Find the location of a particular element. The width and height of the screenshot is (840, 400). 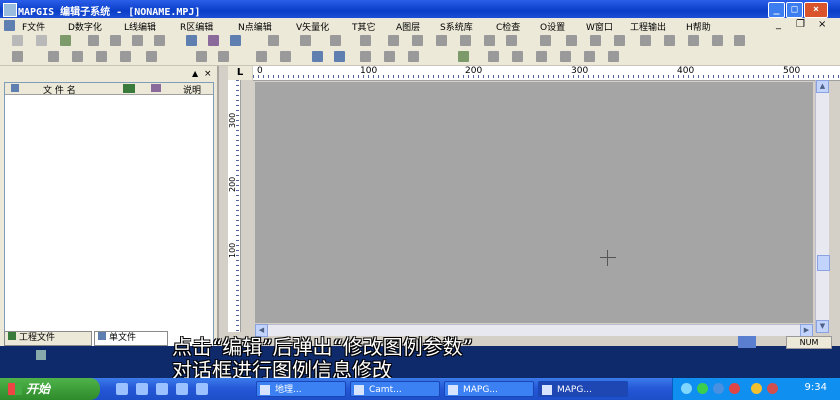

symbol-icon is located at coordinates (565, 56).